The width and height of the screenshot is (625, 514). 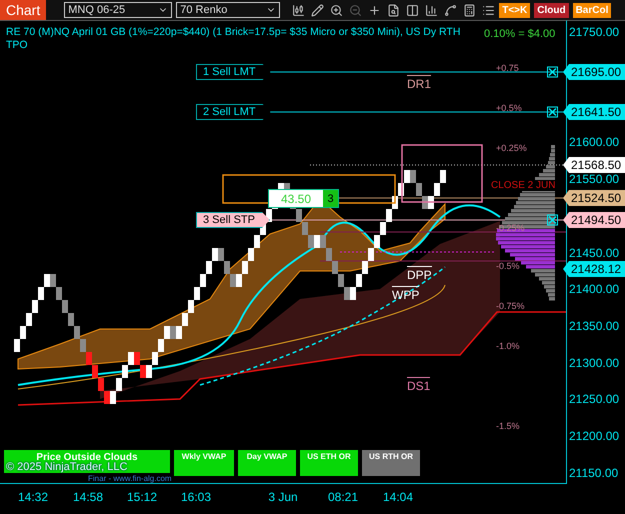 What do you see at coordinates (594, 165) in the screenshot?
I see `price-tag: 21568.50` at bounding box center [594, 165].